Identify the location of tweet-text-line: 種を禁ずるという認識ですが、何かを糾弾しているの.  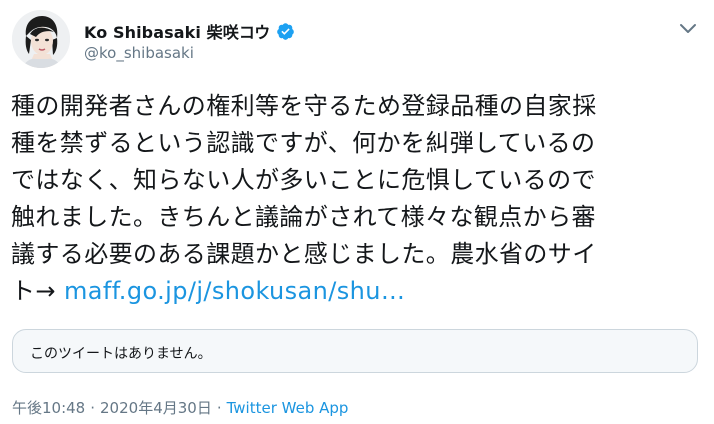
(303, 143).